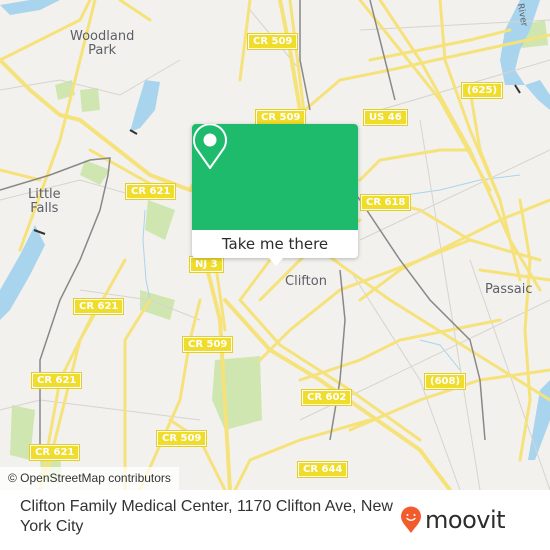  What do you see at coordinates (411, 519) in the screenshot?
I see `moovit-smiley-pin-icon` at bounding box center [411, 519].